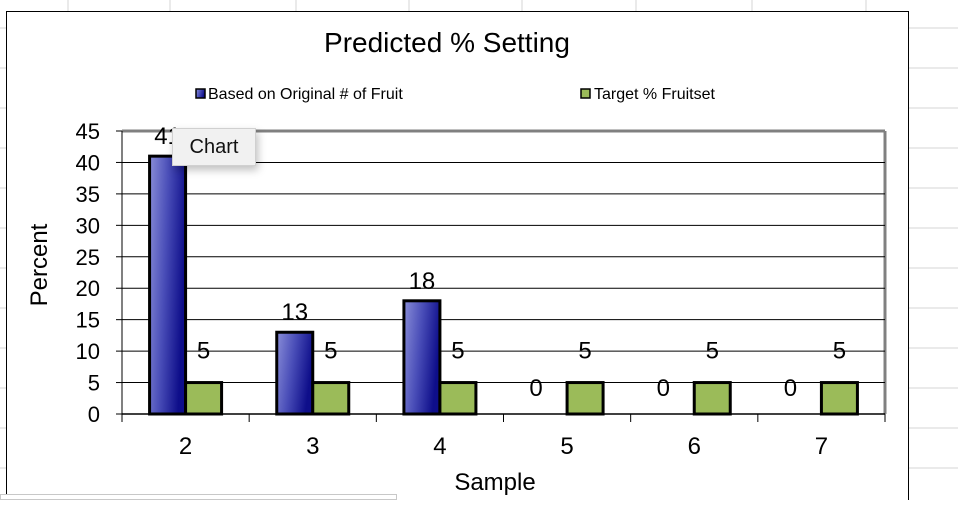 The width and height of the screenshot is (958, 505). I want to click on x-axis-ticks: 2 3 4 5 6 7, so click(503, 436).